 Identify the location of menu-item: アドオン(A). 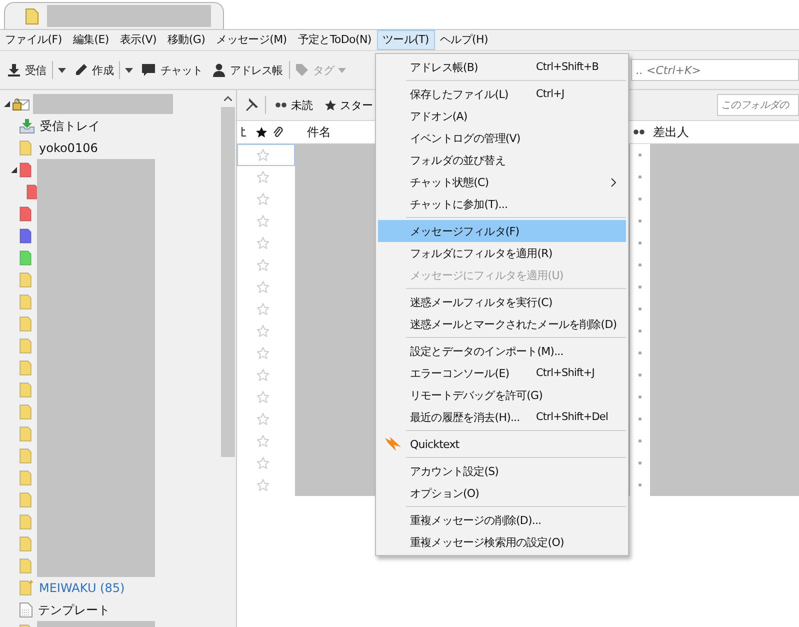
(502, 116).